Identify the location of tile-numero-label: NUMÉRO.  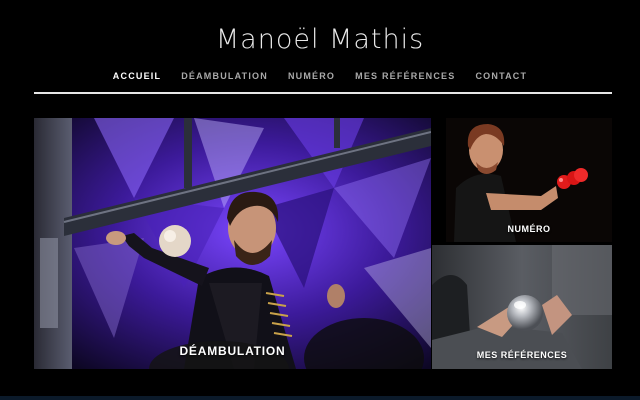
(529, 229).